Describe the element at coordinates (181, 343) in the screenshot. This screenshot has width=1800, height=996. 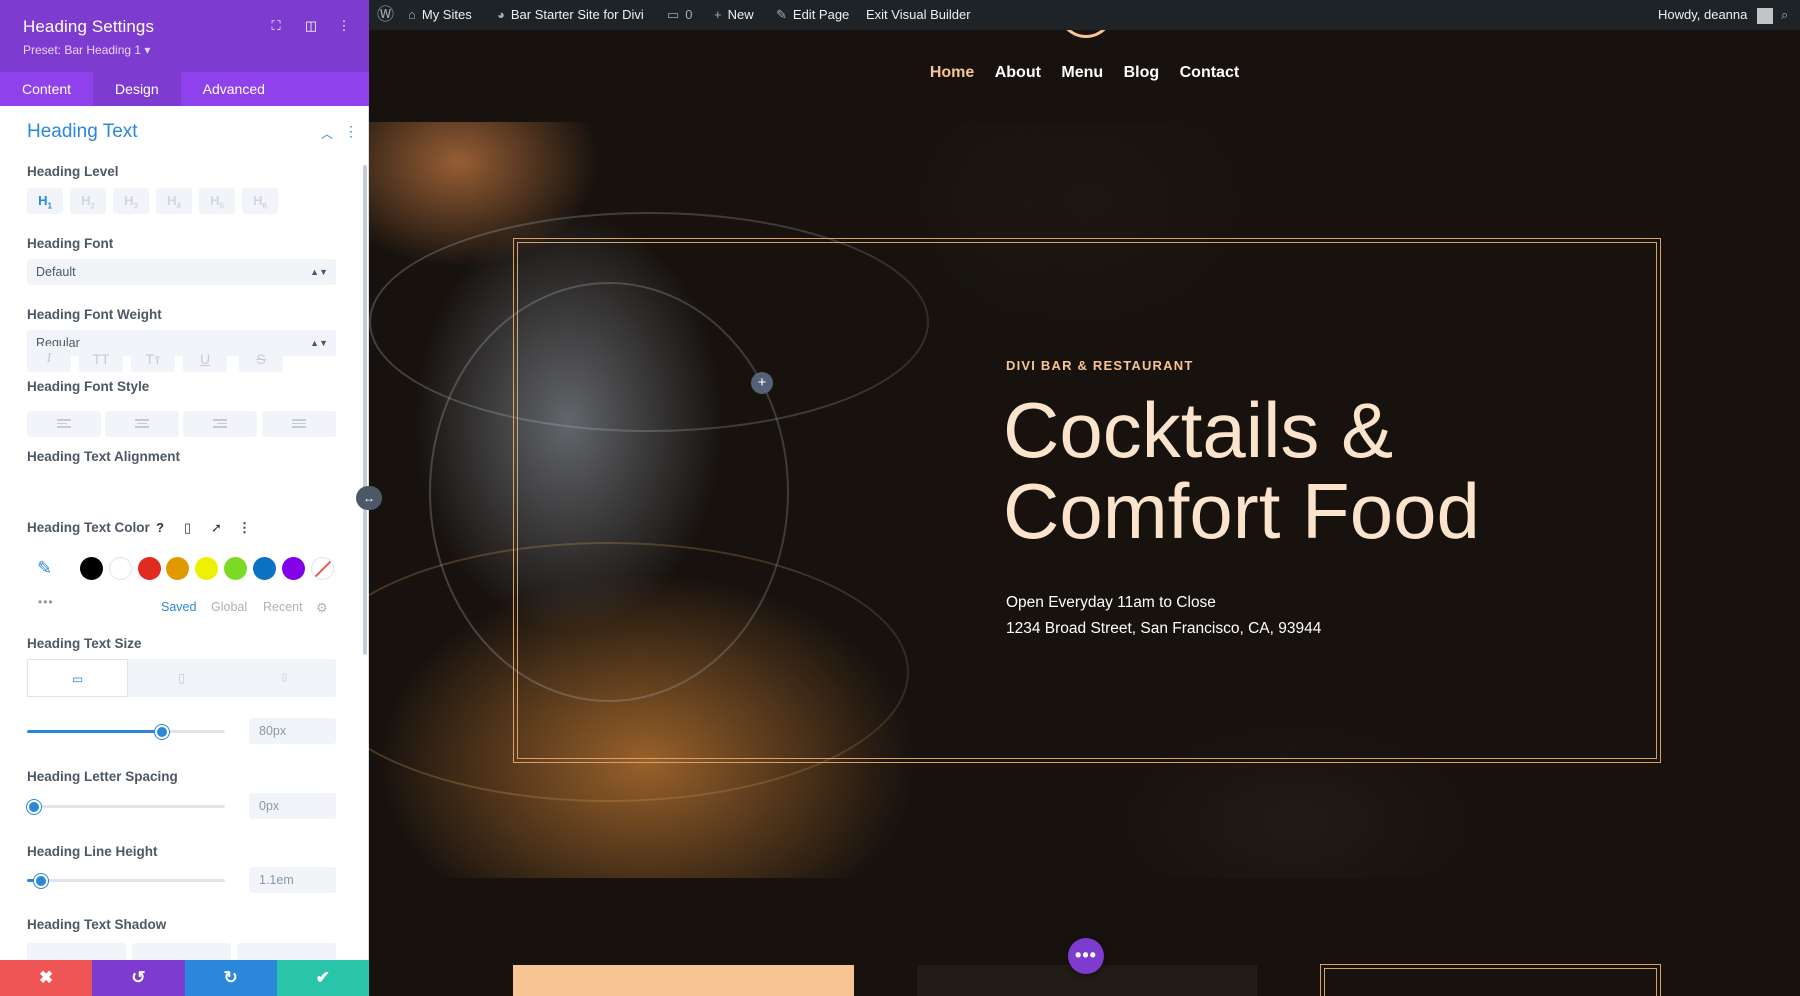
I see `heading-font-weight-select: Regular ▲▼` at that location.